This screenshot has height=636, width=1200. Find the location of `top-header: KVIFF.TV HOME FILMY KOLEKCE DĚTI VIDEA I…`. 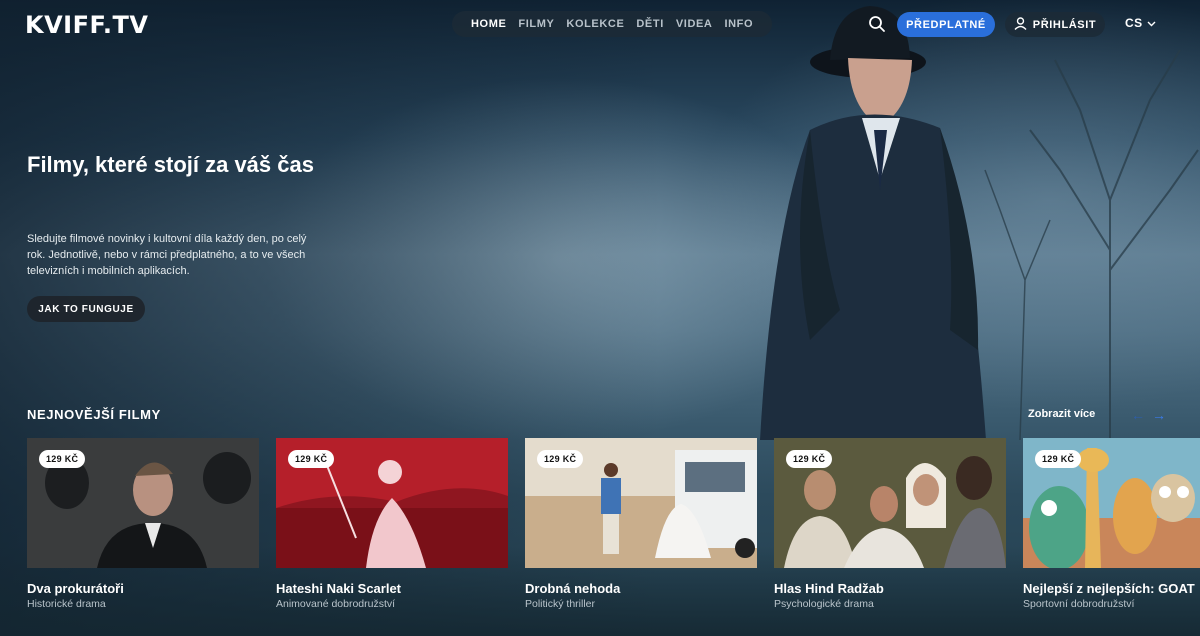

top-header: KVIFF.TV HOME FILMY KOLEKCE DĚTI VIDEA I… is located at coordinates (600, 24).